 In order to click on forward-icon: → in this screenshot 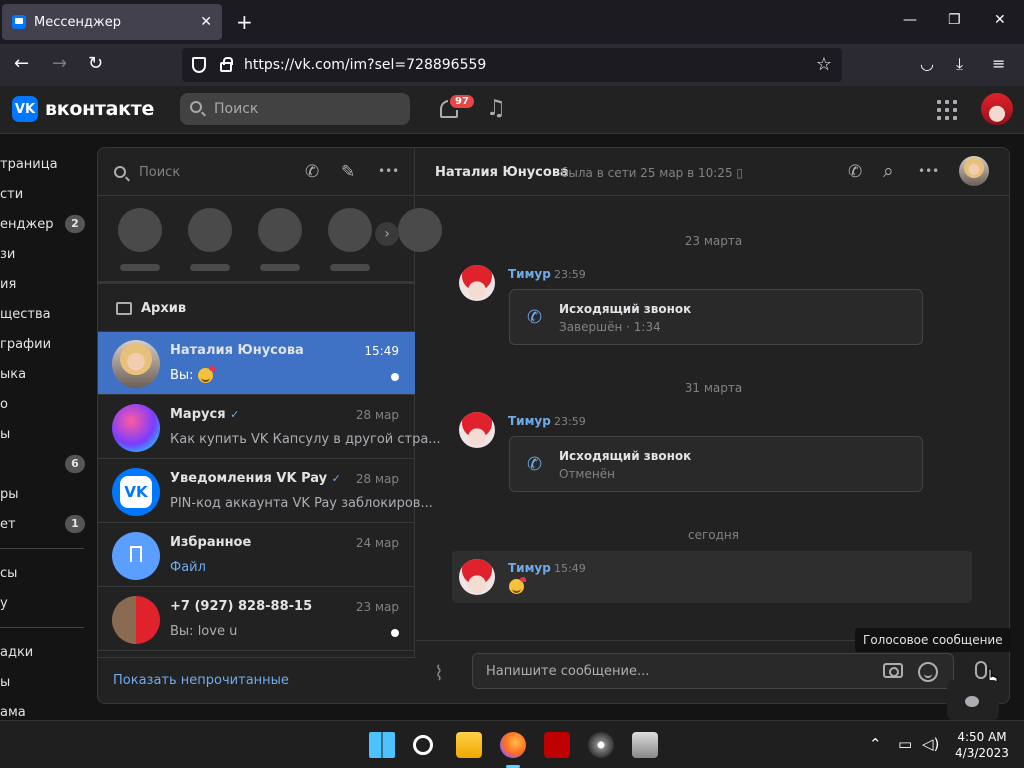, I will do `click(59, 64)`.